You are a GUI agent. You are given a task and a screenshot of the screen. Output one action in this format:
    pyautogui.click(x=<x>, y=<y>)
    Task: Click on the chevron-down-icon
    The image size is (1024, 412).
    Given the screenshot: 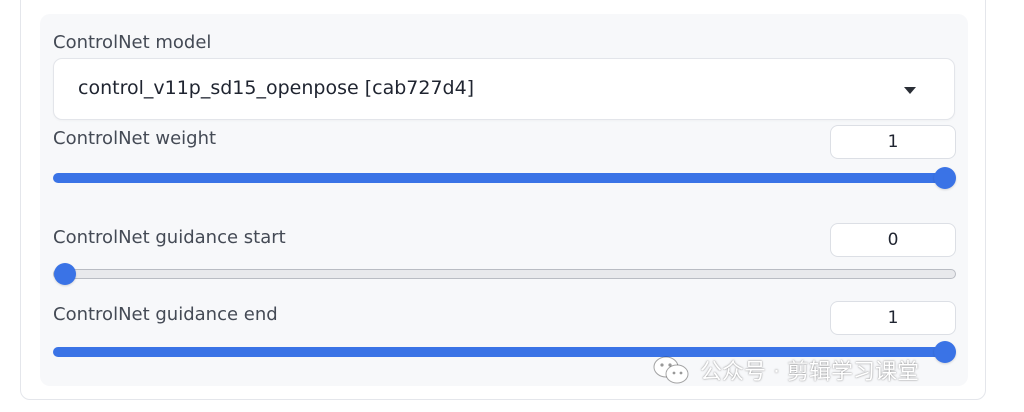 What is the action you would take?
    pyautogui.click(x=910, y=90)
    